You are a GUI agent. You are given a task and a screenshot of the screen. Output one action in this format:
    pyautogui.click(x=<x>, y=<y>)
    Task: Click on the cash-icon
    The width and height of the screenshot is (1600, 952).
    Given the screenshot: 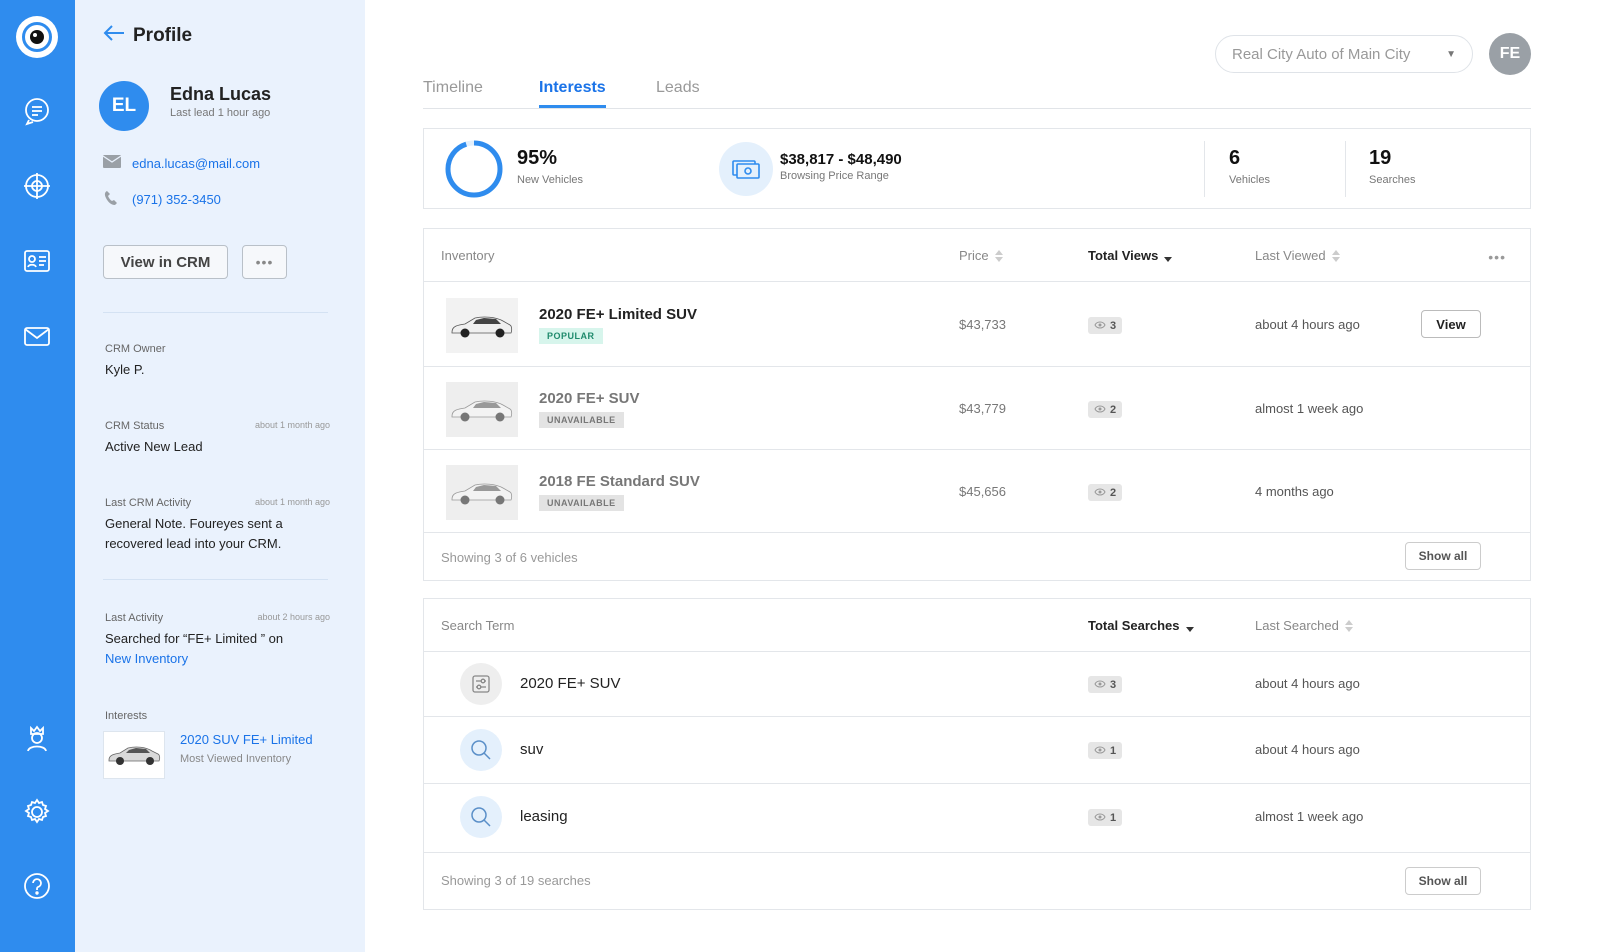 What is the action you would take?
    pyautogui.click(x=746, y=169)
    